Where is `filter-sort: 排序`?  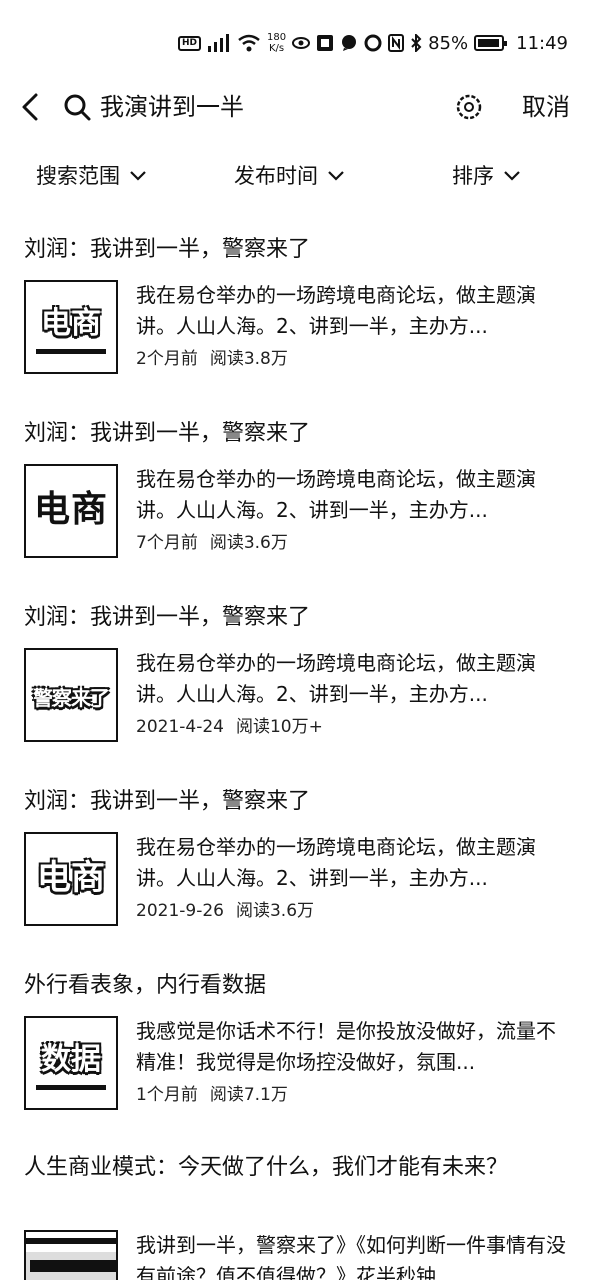 filter-sort: 排序 is located at coordinates (487, 176).